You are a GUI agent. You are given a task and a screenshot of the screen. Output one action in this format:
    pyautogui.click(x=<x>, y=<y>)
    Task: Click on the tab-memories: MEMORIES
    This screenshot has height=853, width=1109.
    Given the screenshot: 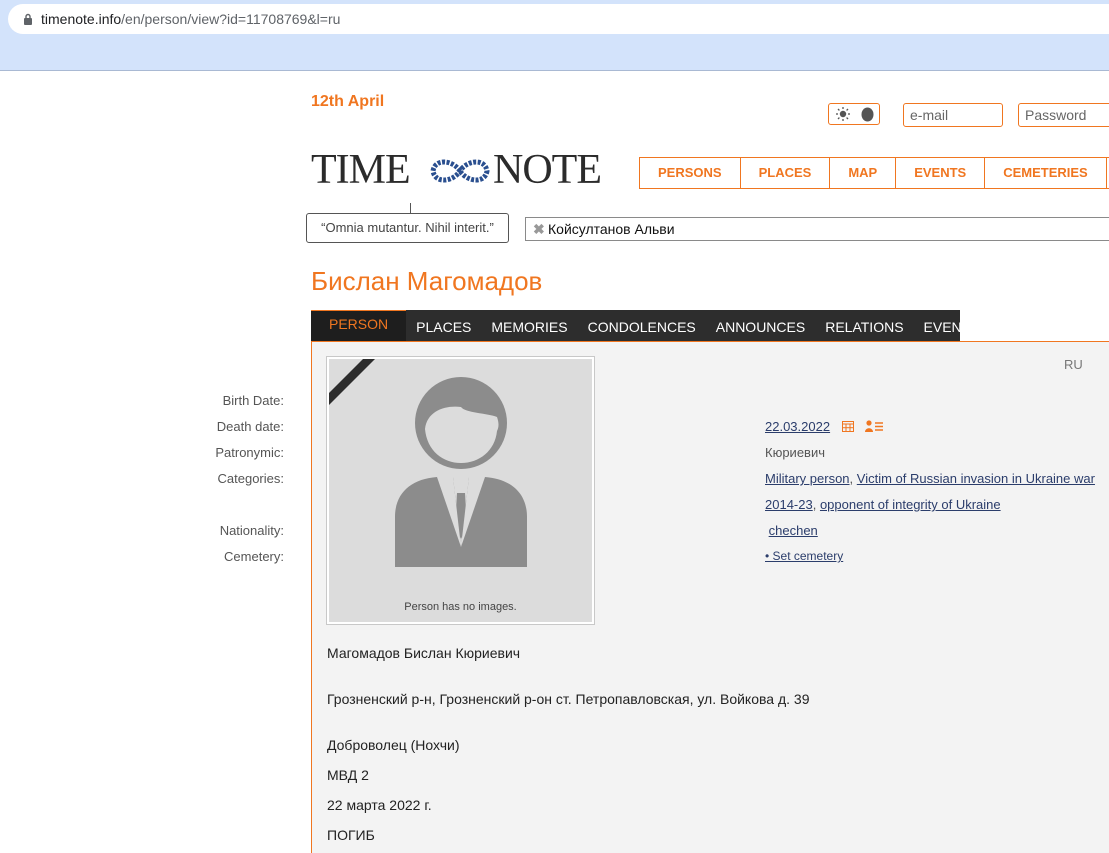 What is the action you would take?
    pyautogui.click(x=529, y=326)
    